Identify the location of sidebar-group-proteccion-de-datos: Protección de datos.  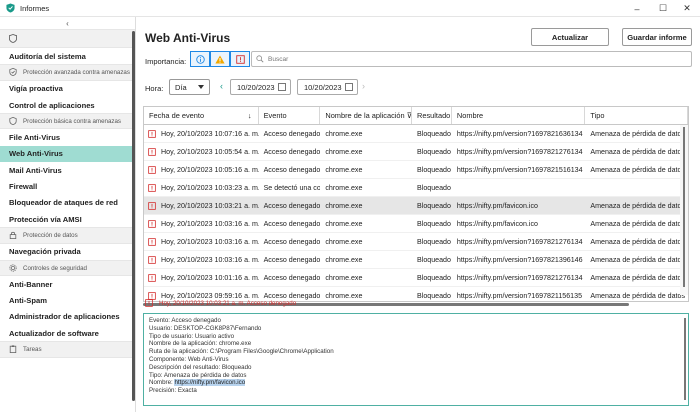
(67, 235).